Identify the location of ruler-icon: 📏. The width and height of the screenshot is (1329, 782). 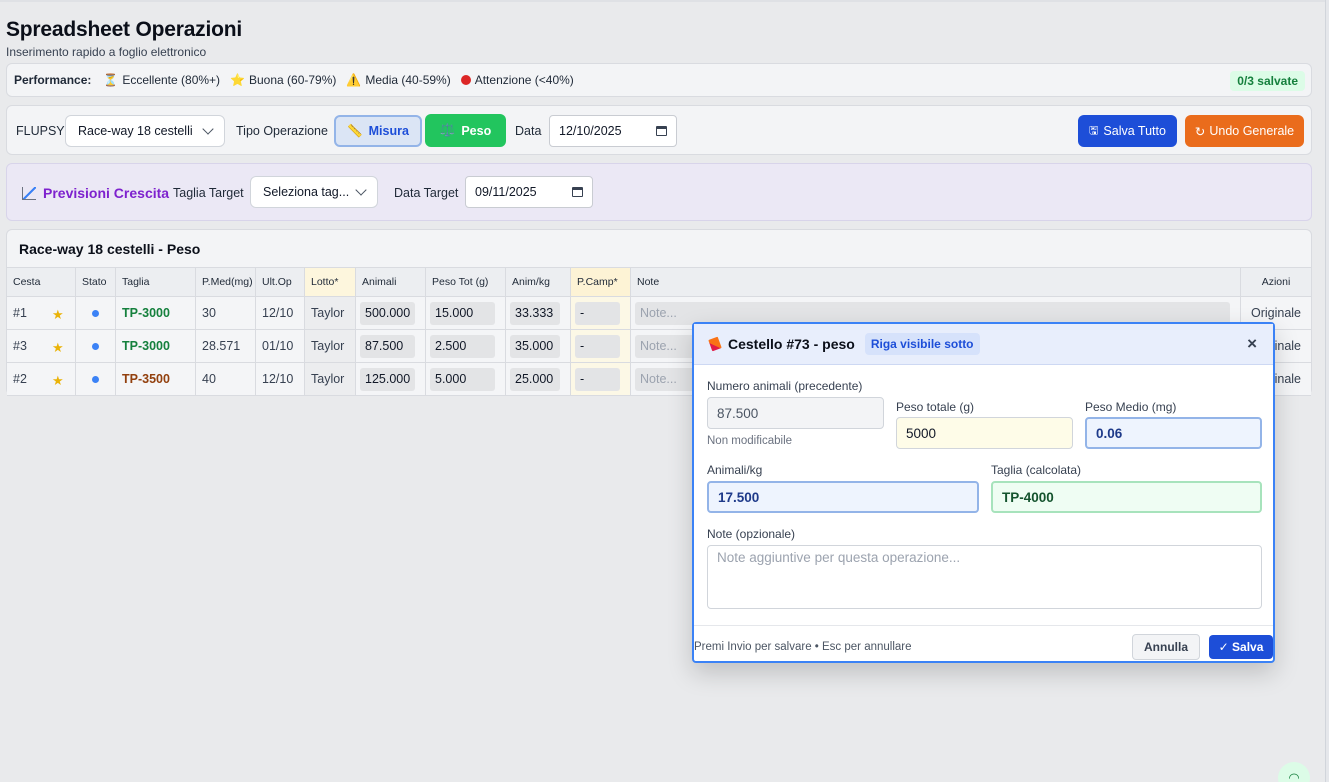
(355, 130).